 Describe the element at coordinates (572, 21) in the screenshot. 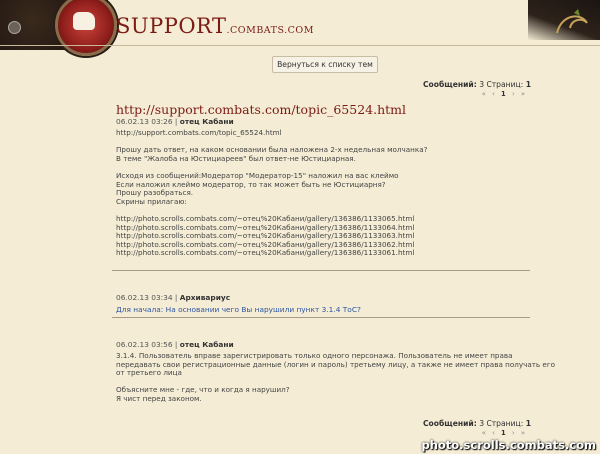

I see `swirl-ornament-icon` at that location.